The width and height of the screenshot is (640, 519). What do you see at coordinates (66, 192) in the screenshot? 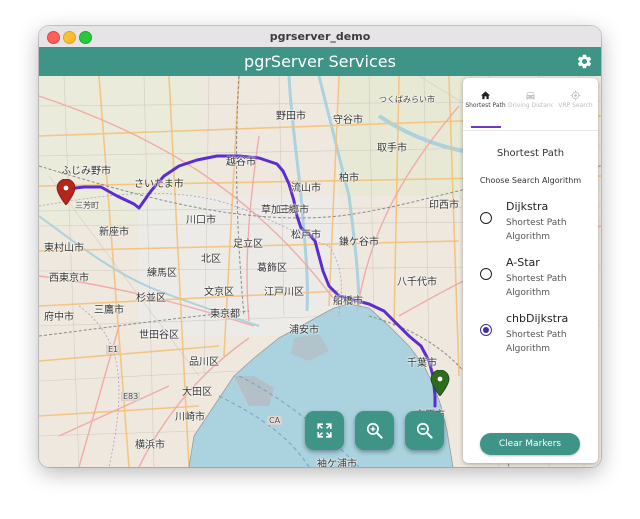
I see `start-marker` at bounding box center [66, 192].